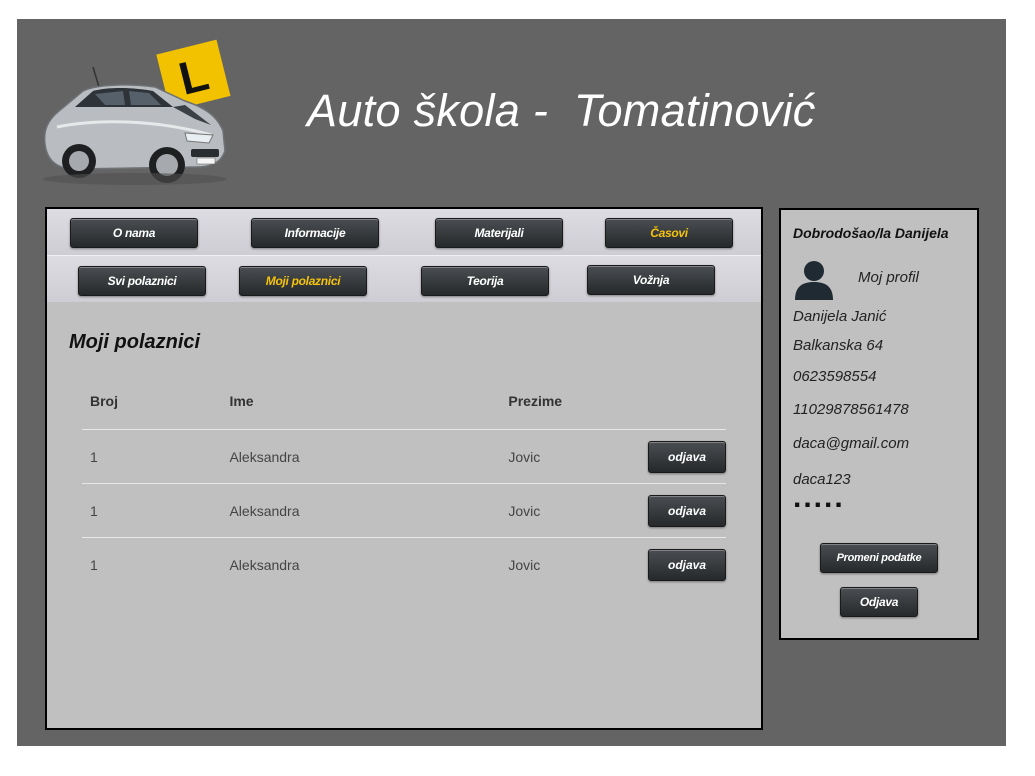 The height and width of the screenshot is (776, 1035). I want to click on nav-o-nama-button: O nama, so click(134, 233).